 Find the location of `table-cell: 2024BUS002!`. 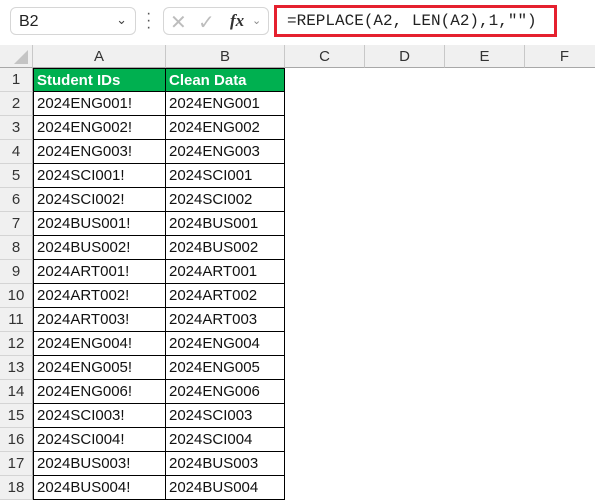

table-cell: 2024BUS002! is located at coordinates (99, 248).